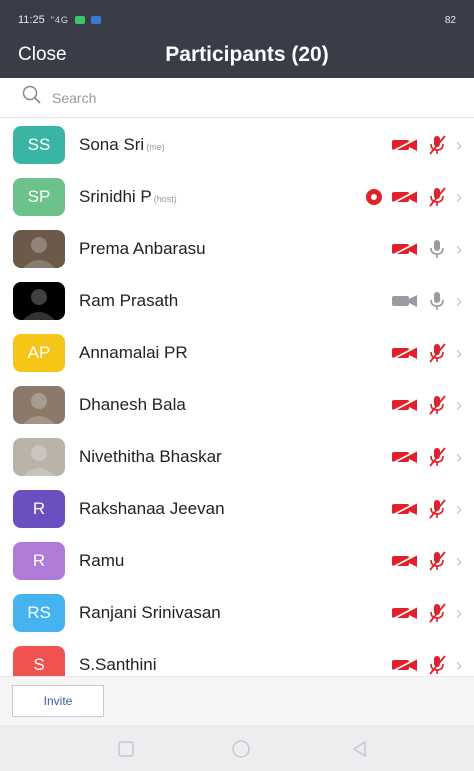  I want to click on avatar-initials: SP, so click(39, 196).